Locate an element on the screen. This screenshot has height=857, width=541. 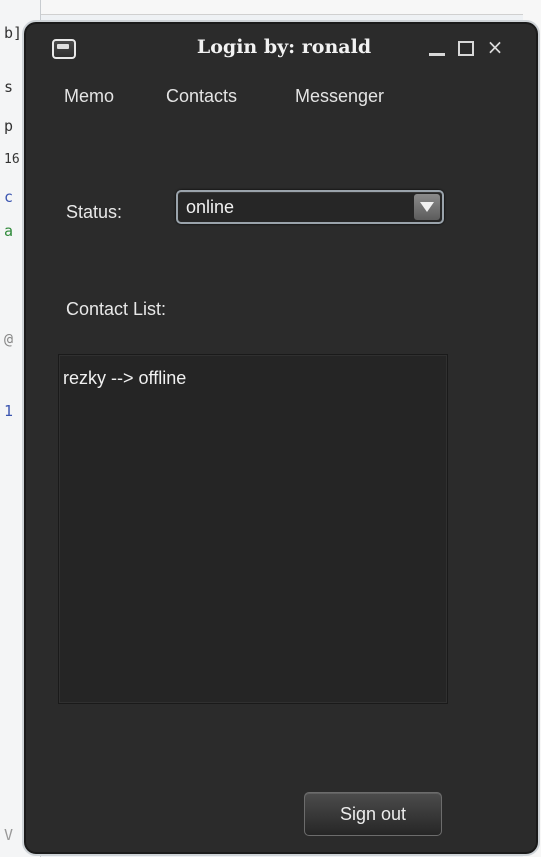
code-fragment: a is located at coordinates (9, 231).